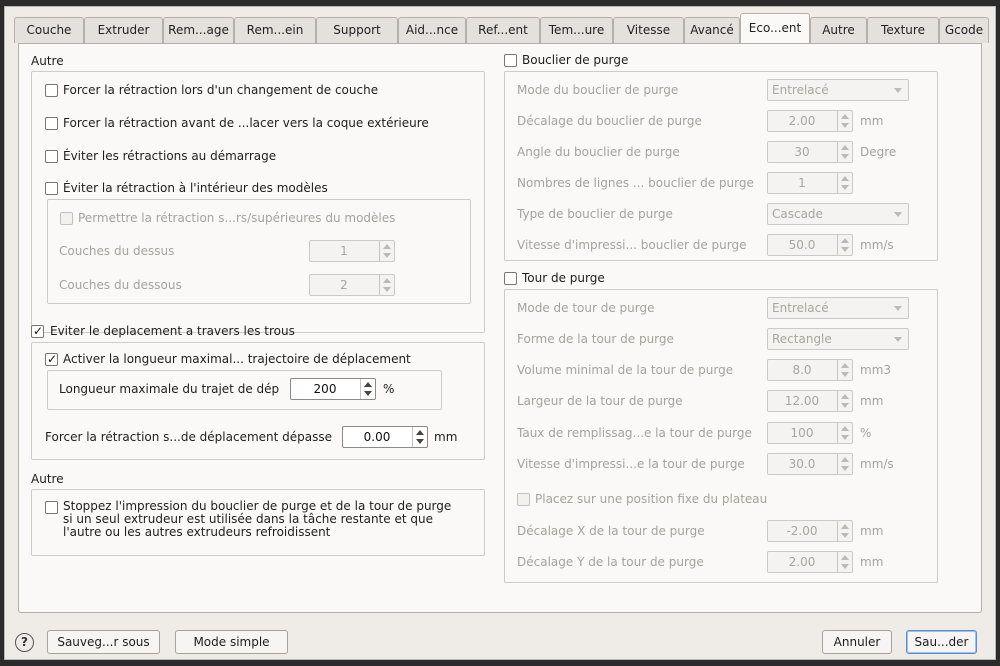 The height and width of the screenshot is (666, 1000). What do you see at coordinates (802, 370) in the screenshot?
I see `tower-min-volume-value: 8.0` at bounding box center [802, 370].